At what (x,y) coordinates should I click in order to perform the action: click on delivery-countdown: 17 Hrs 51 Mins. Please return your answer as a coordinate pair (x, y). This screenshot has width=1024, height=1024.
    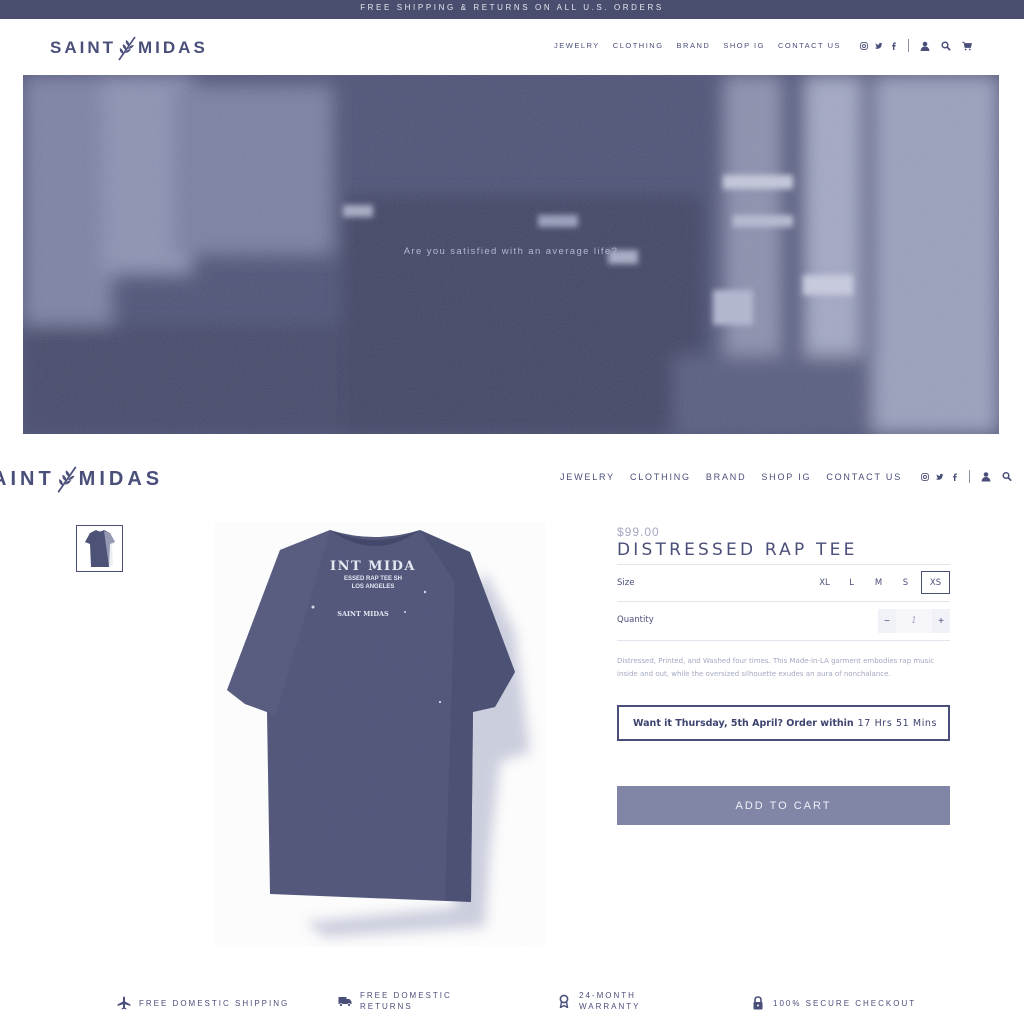
    Looking at the image, I should click on (897, 723).